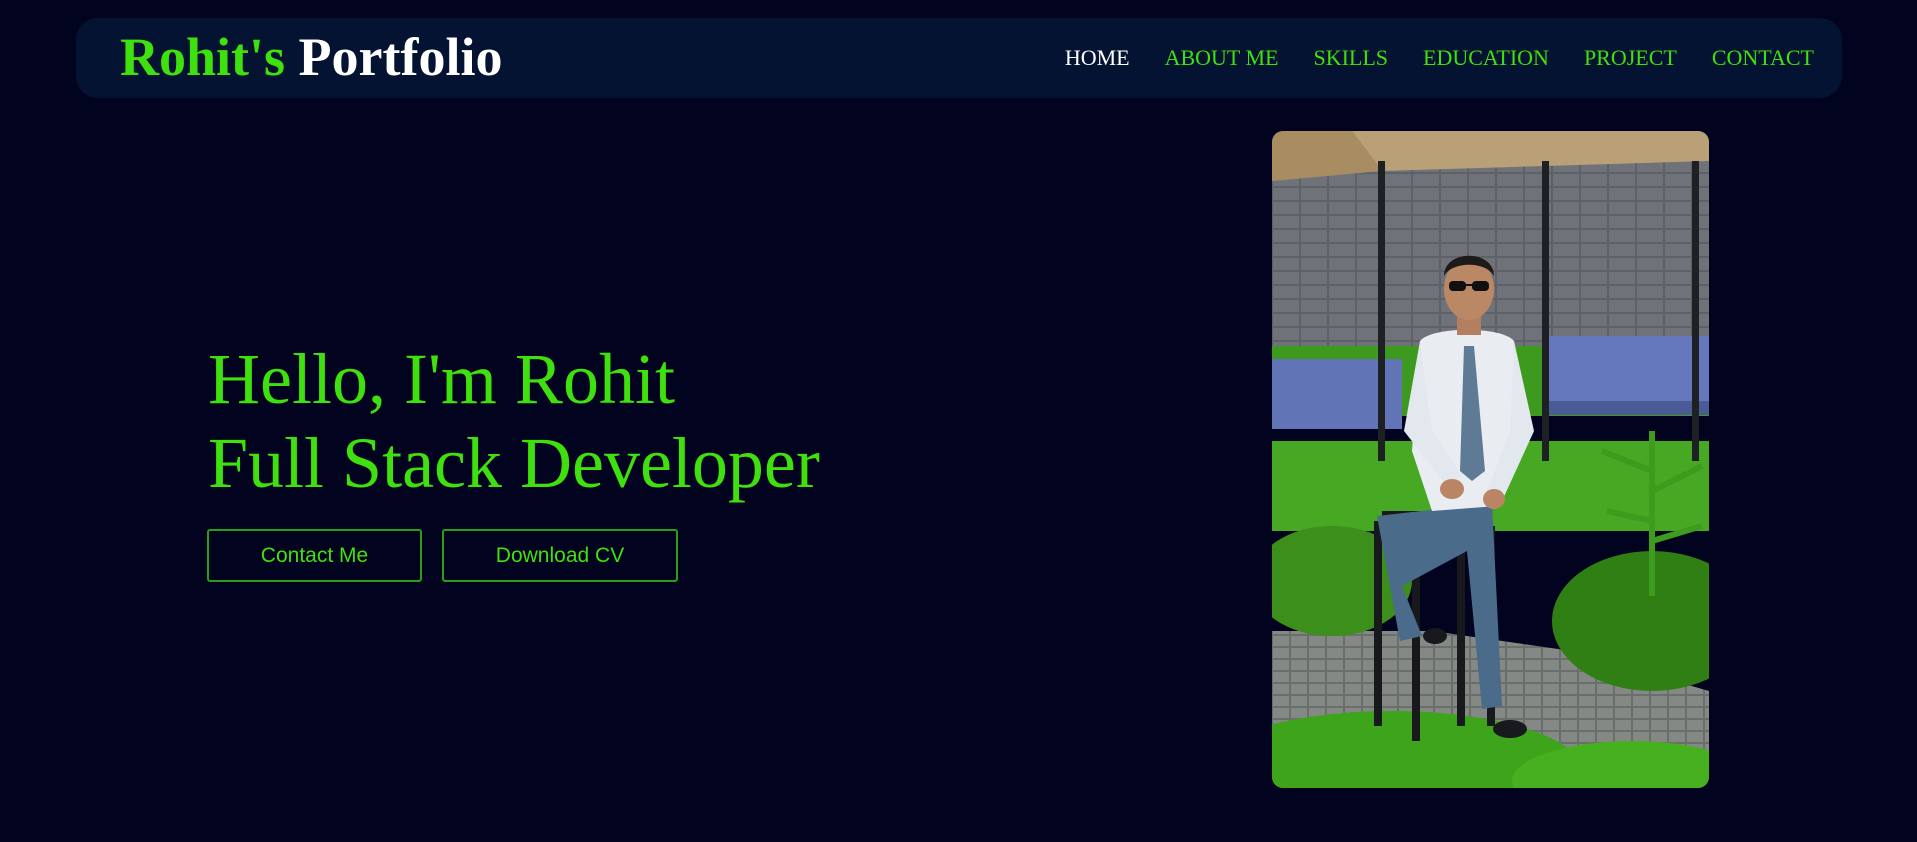  Describe the element at coordinates (514, 463) in the screenshot. I see `hero-role: Full Stack Developer` at that location.